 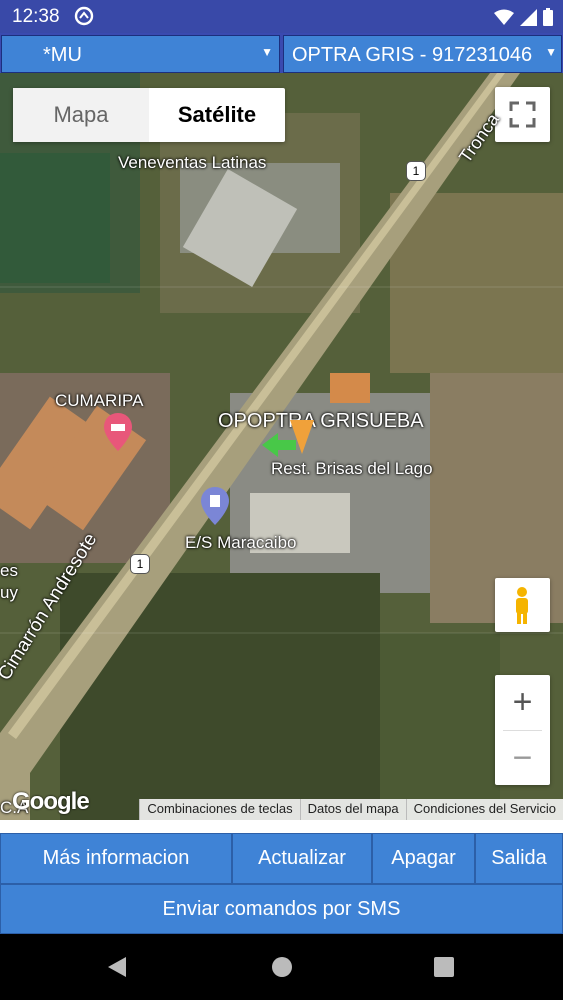 I want to click on home-icon, so click(x=282, y=967).